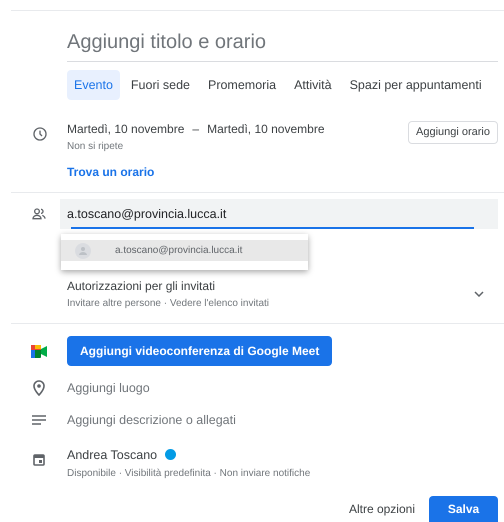 This screenshot has width=504, height=522. What do you see at coordinates (39, 214) in the screenshot?
I see `people-icon` at bounding box center [39, 214].